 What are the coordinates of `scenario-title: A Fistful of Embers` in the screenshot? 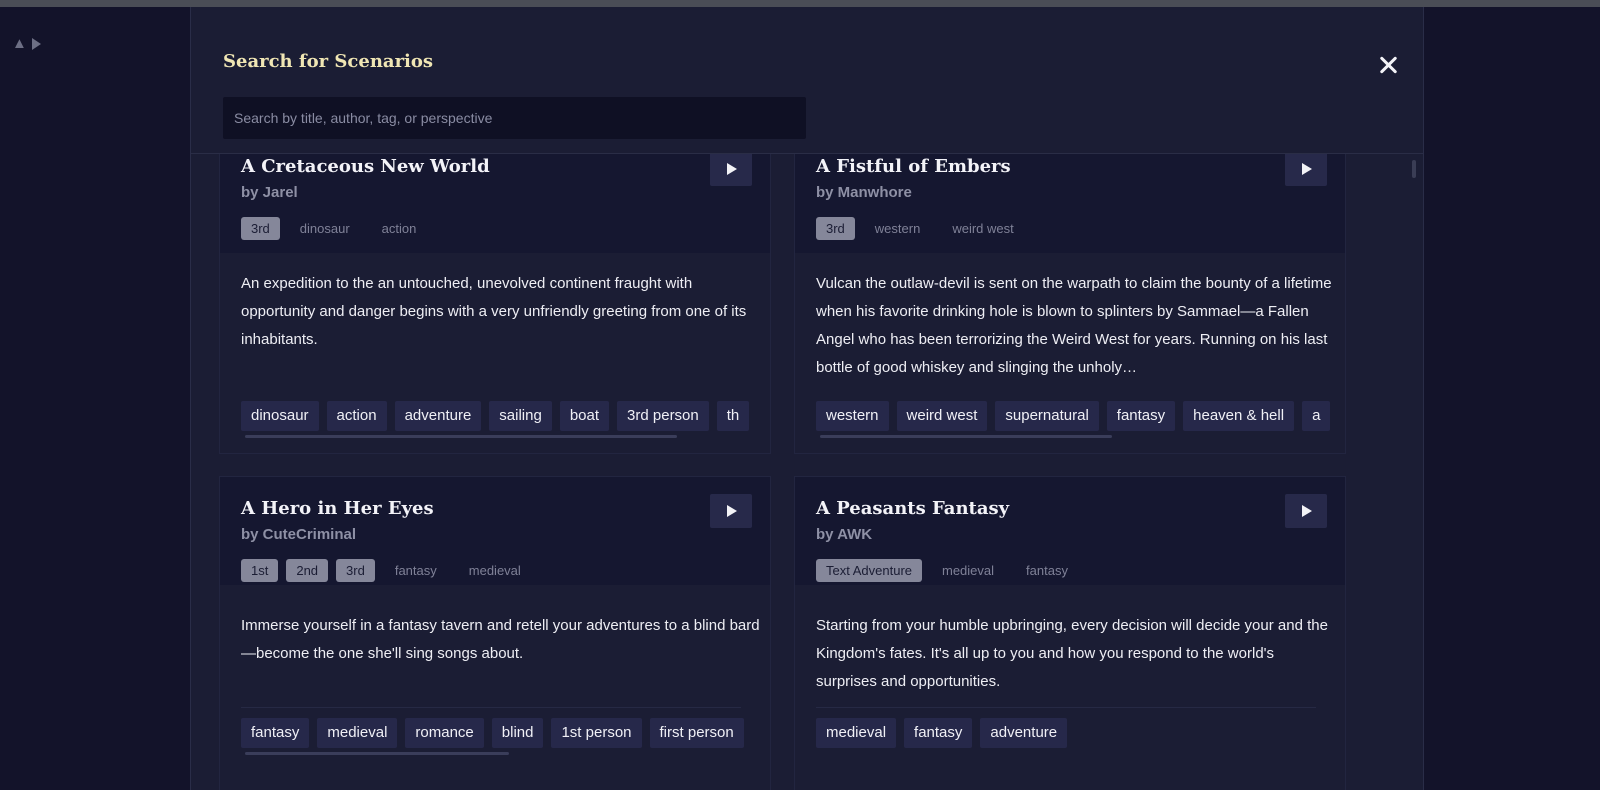 It's located at (913, 166).